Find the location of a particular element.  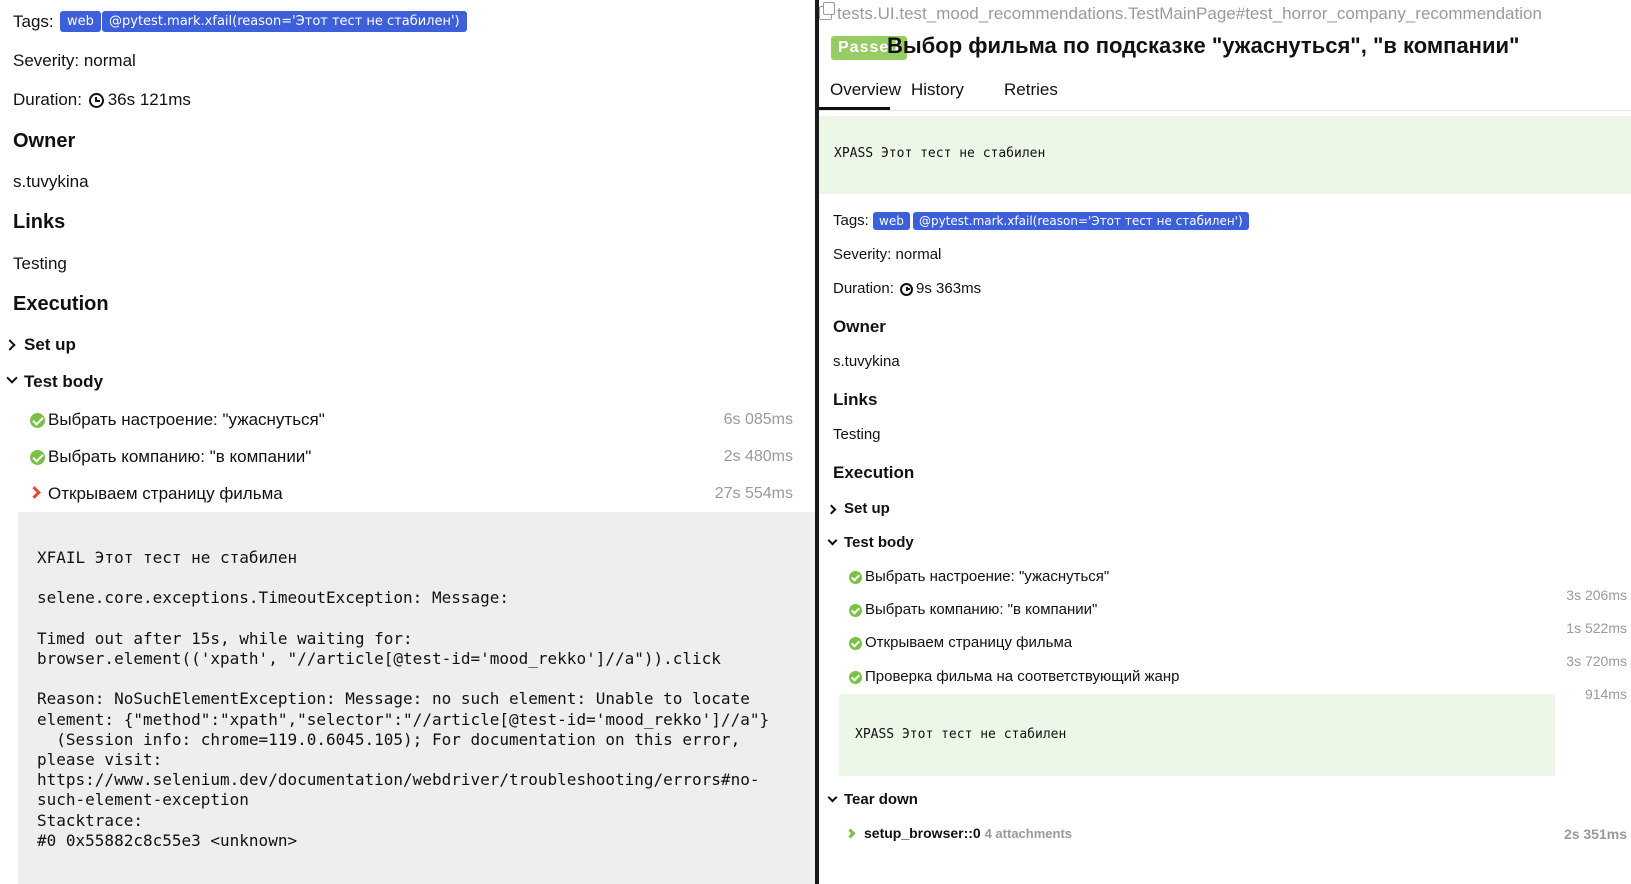

duration-row: Duration: 9s 363ms is located at coordinates (907, 288).